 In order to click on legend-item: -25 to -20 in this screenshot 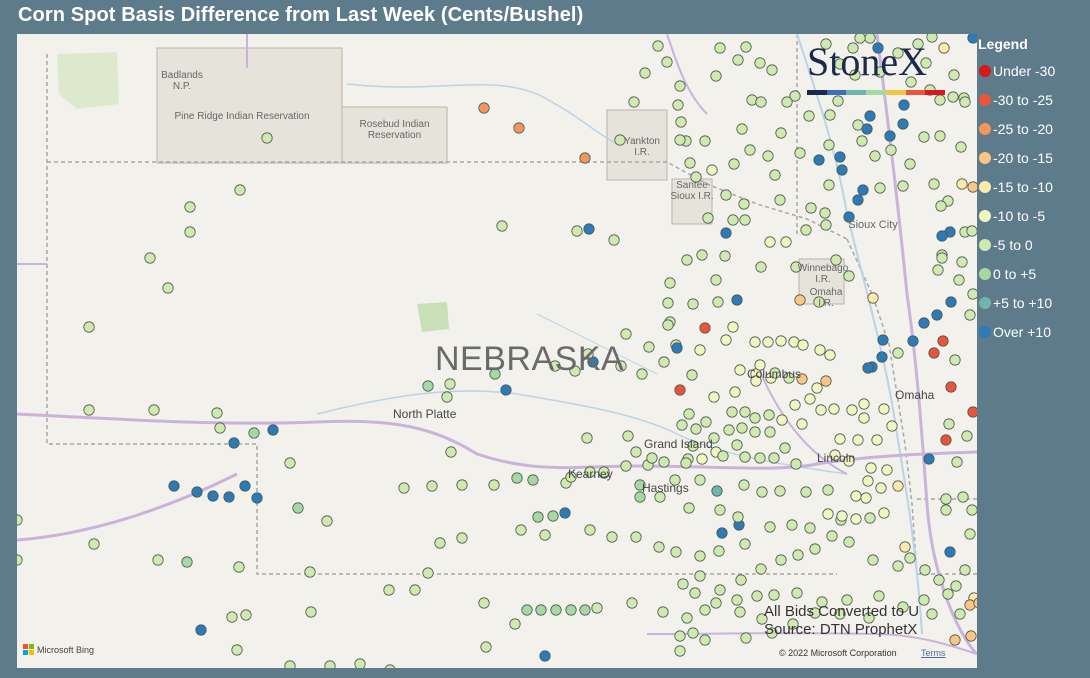, I will do `click(1034, 128)`.